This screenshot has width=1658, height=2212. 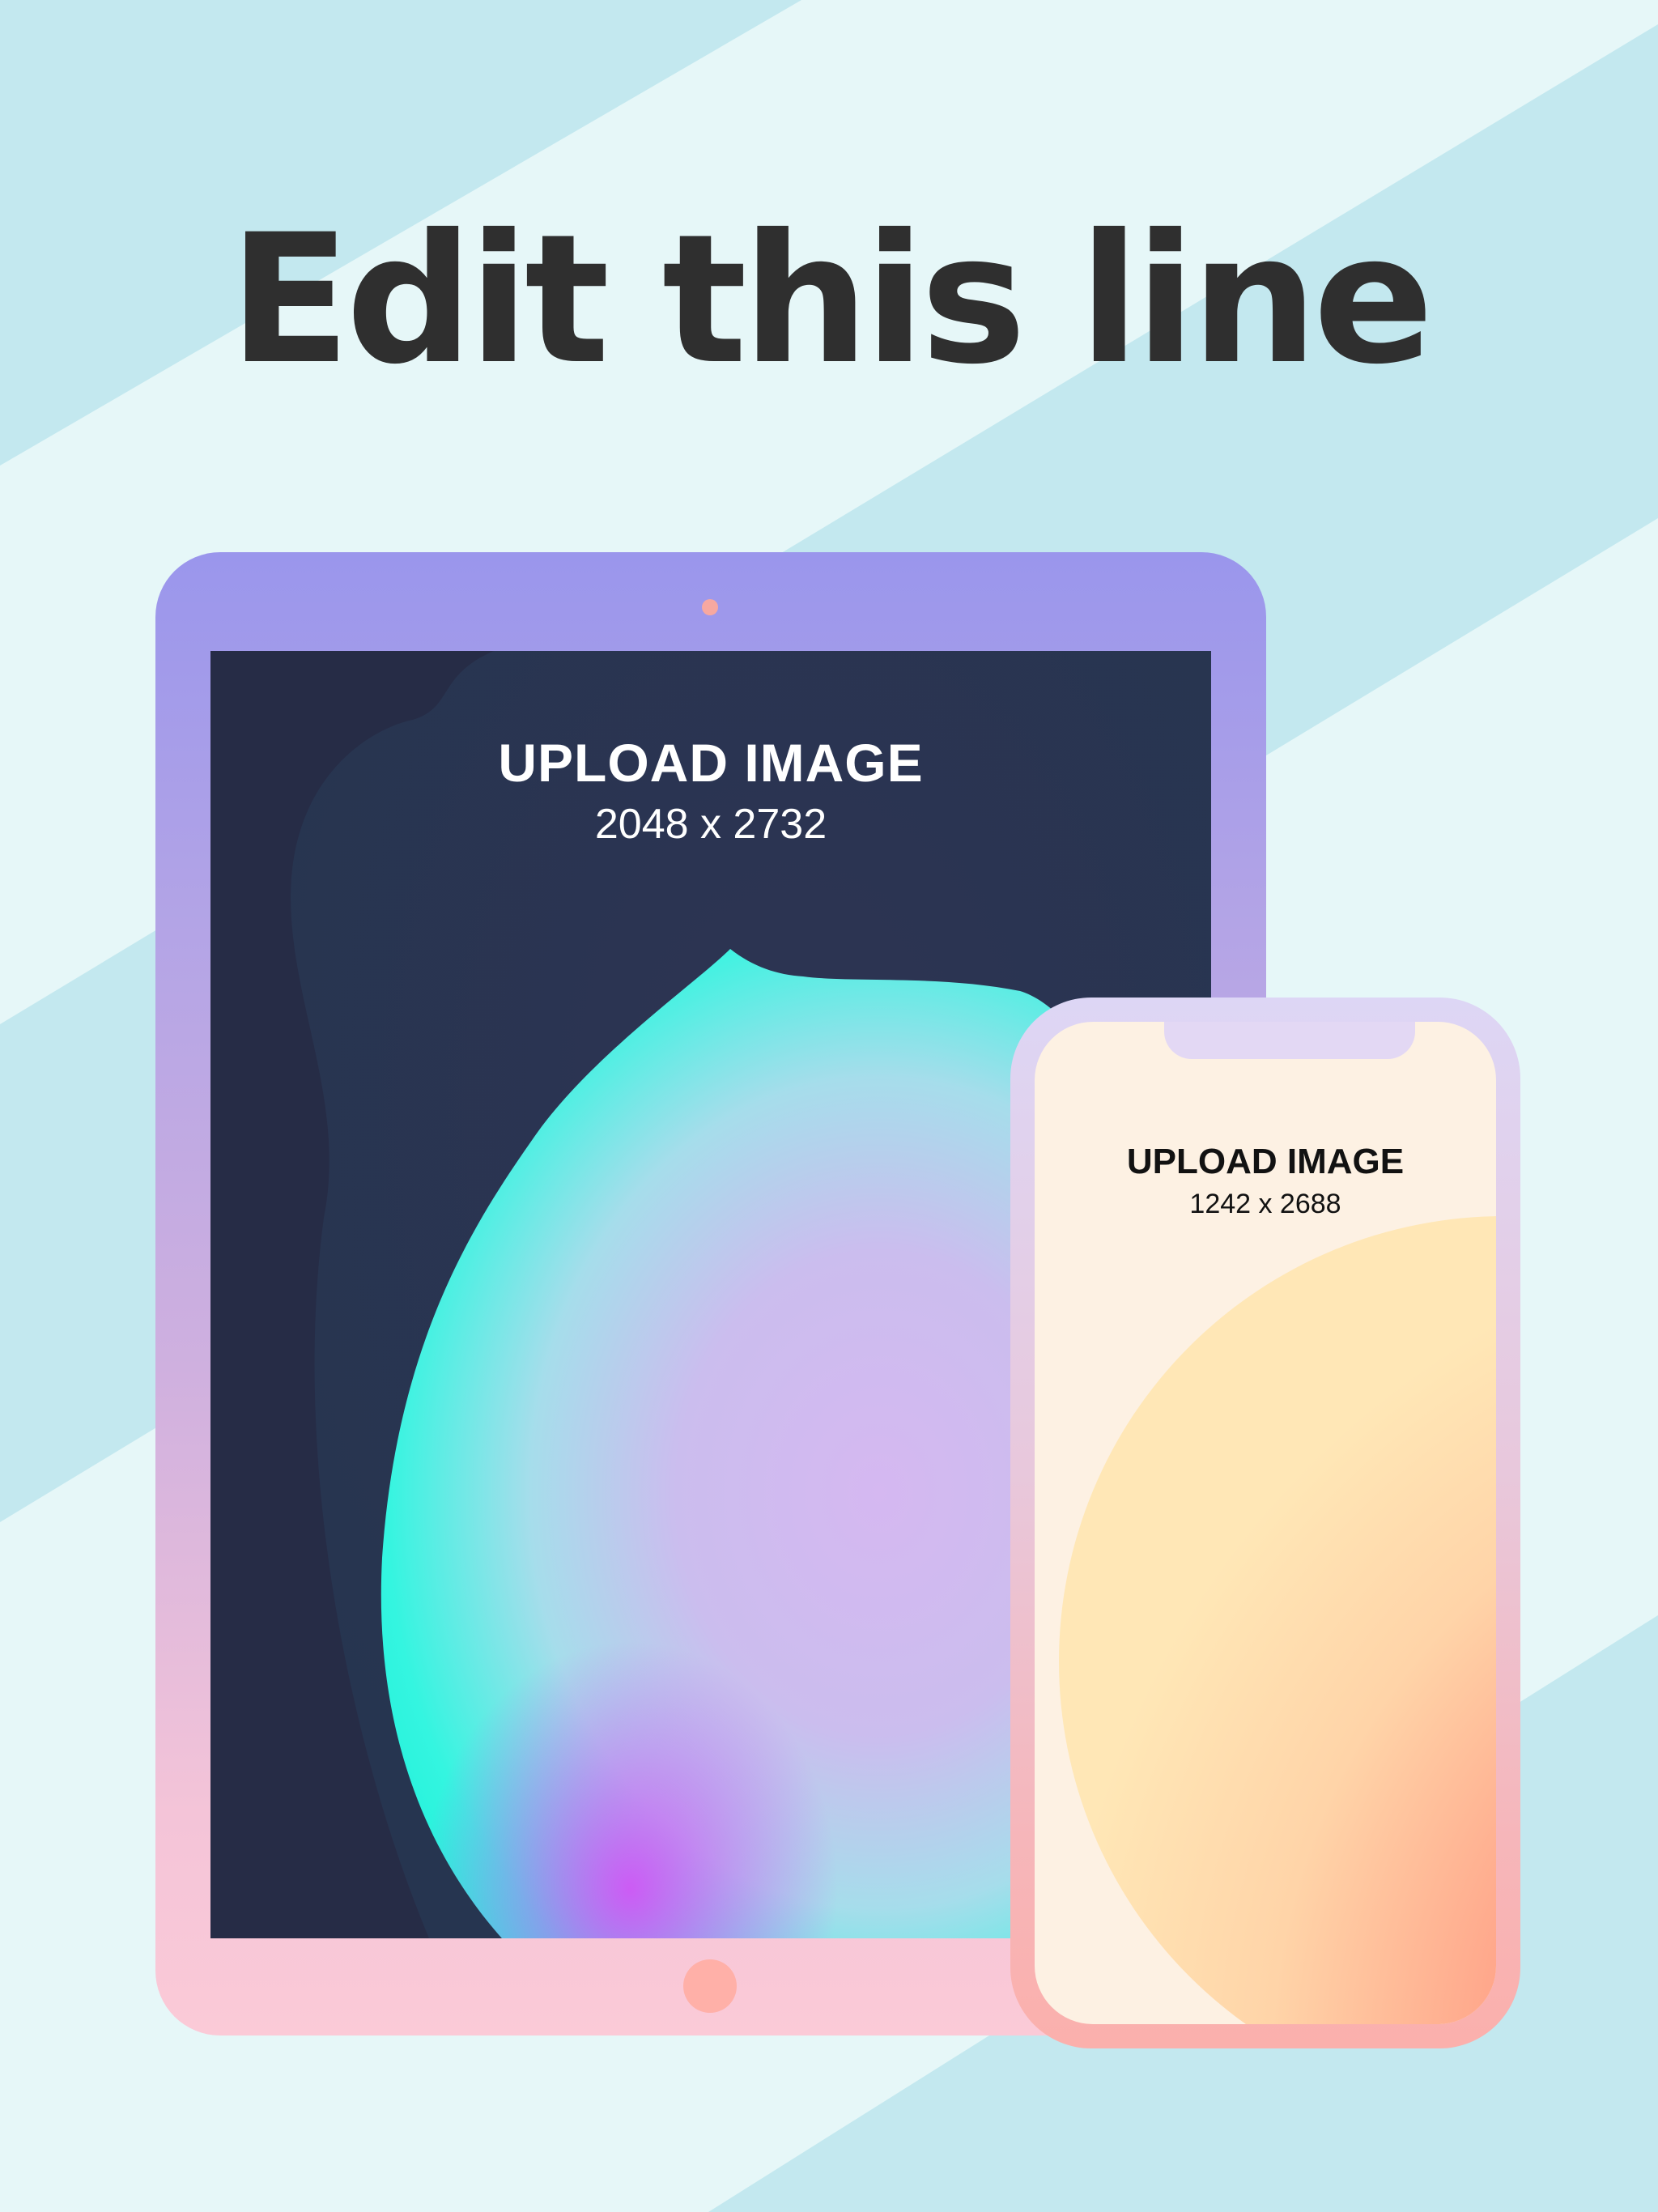 I want to click on headline: Edit this line, so click(x=829, y=299).